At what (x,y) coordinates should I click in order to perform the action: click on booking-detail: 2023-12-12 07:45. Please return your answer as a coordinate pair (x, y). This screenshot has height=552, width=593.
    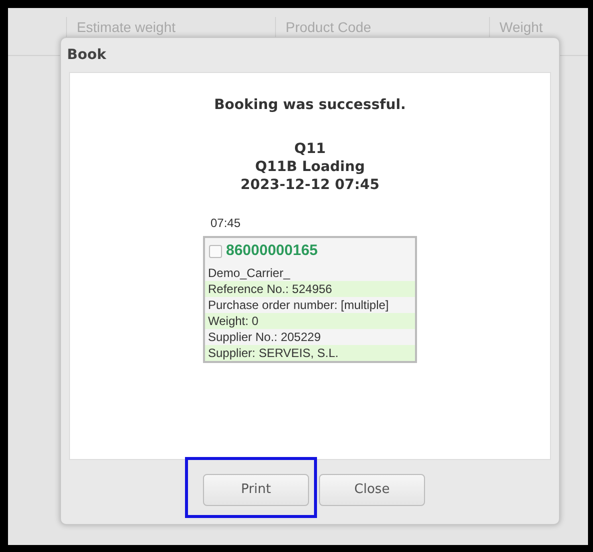
    Looking at the image, I should click on (310, 185).